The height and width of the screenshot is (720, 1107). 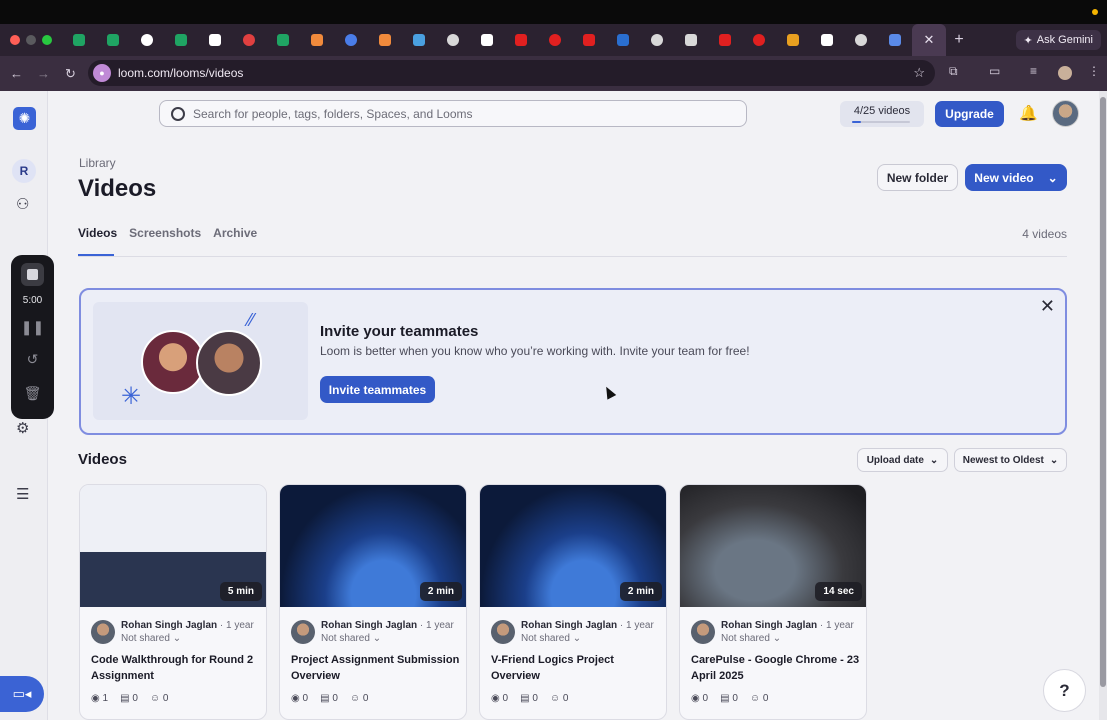 What do you see at coordinates (1103, 392) in the screenshot?
I see `scrollbar-thumb` at bounding box center [1103, 392].